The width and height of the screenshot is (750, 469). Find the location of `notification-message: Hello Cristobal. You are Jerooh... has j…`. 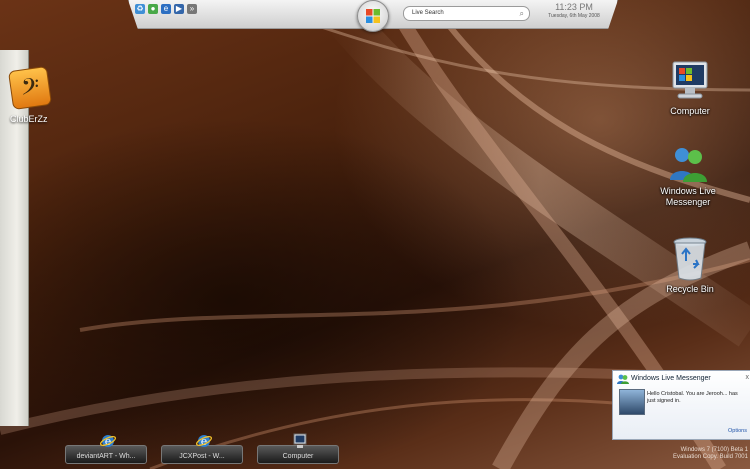

notification-message: Hello Cristobal. You are Jerooh... has j… is located at coordinates (692, 397).